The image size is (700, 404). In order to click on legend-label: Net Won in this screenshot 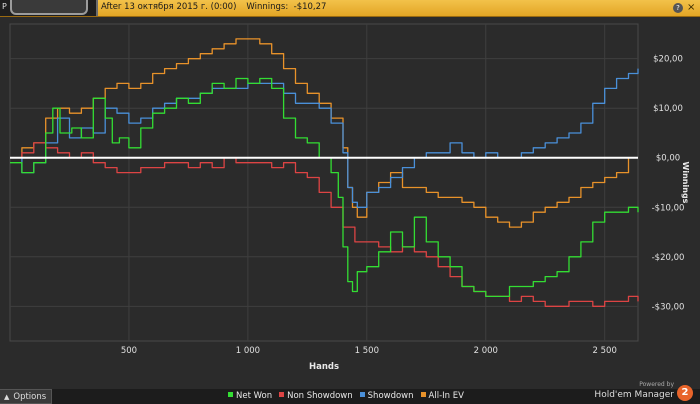, I will do `click(254, 396)`.